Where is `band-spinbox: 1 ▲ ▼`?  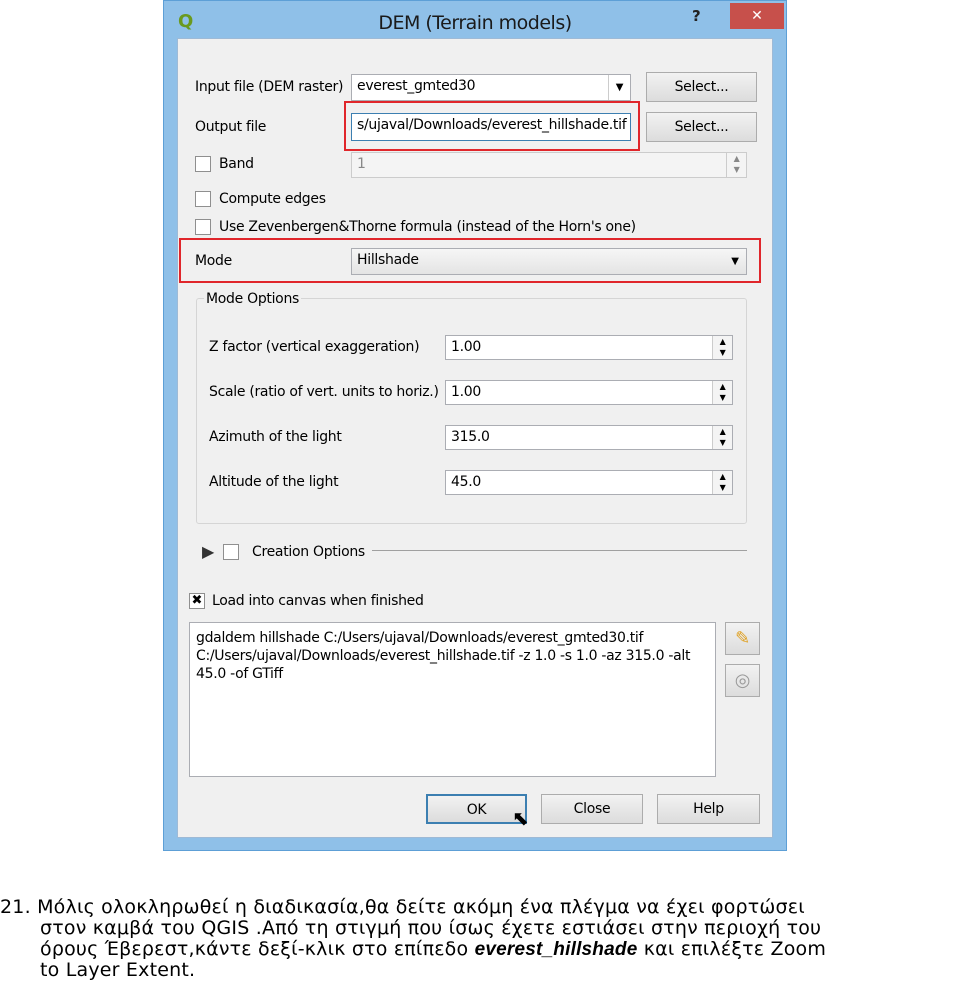 band-spinbox: 1 ▲ ▼ is located at coordinates (549, 165).